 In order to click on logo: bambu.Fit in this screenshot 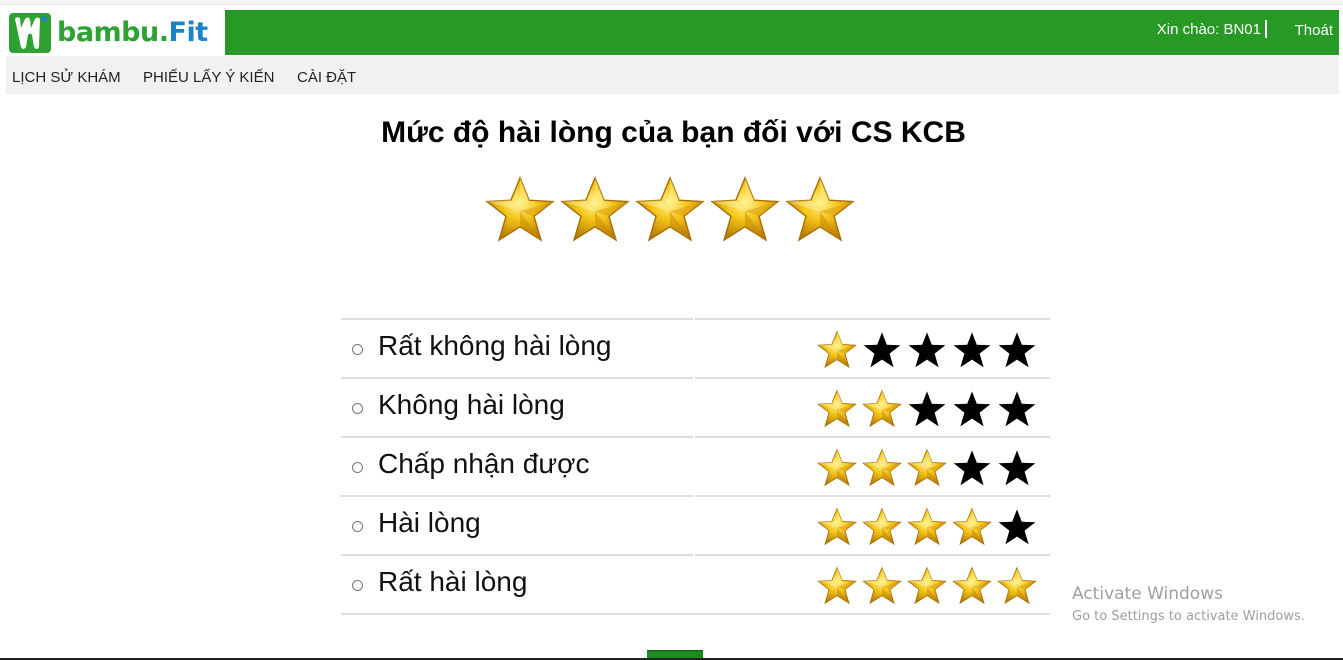, I will do `click(115, 32)`.